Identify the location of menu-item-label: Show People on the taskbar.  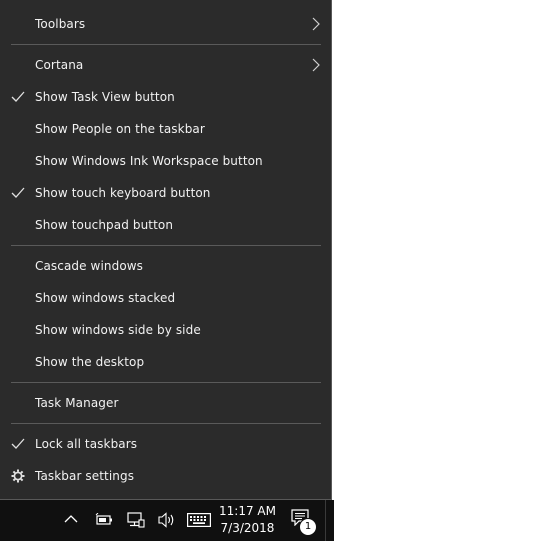
(120, 129).